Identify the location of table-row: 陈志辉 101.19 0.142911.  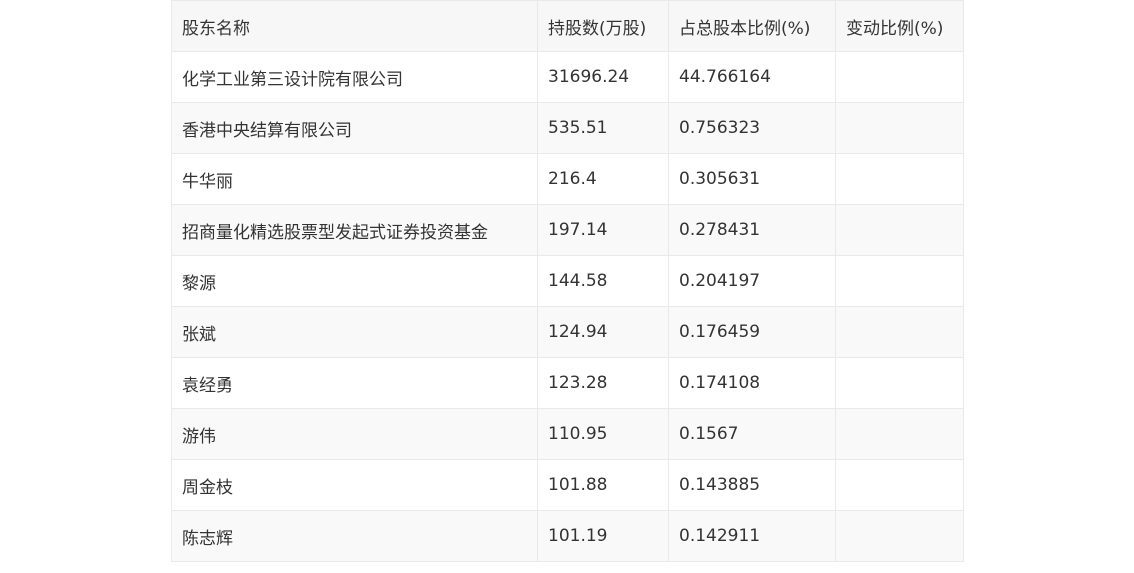
(567, 536).